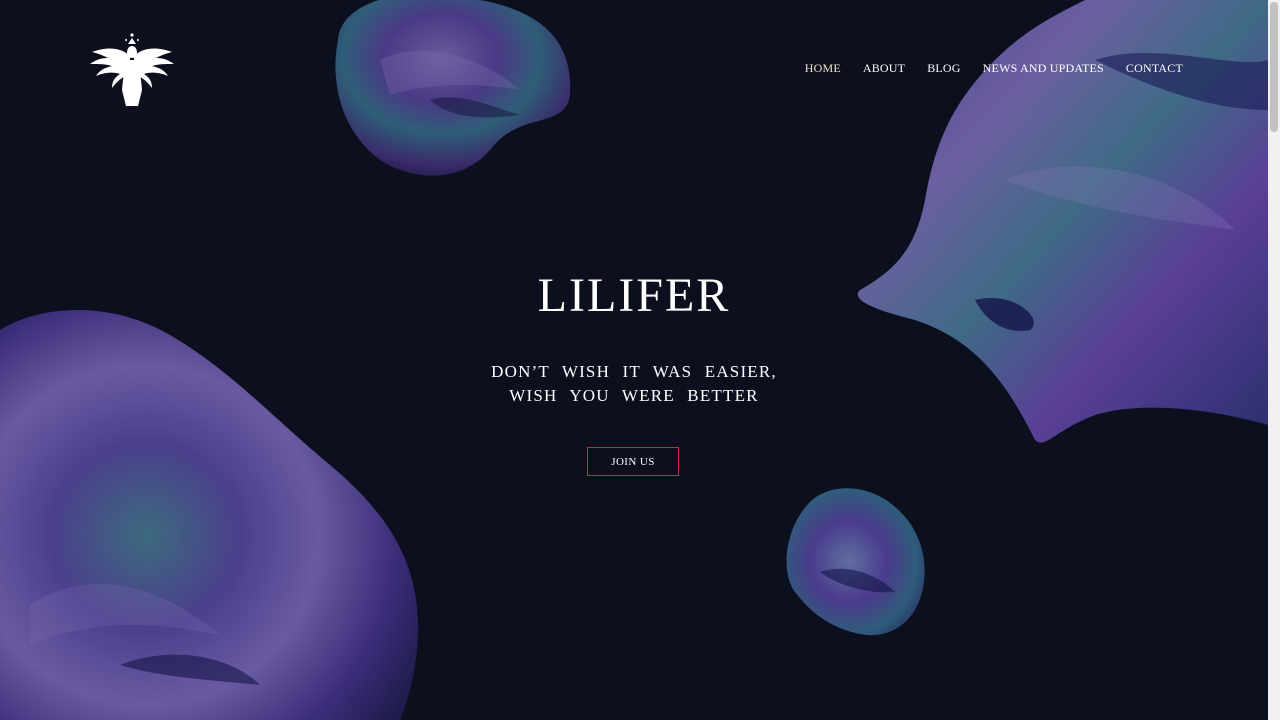 The image size is (1280, 720). Describe the element at coordinates (1274, 67) in the screenshot. I see `scrollbar-thumb` at that location.